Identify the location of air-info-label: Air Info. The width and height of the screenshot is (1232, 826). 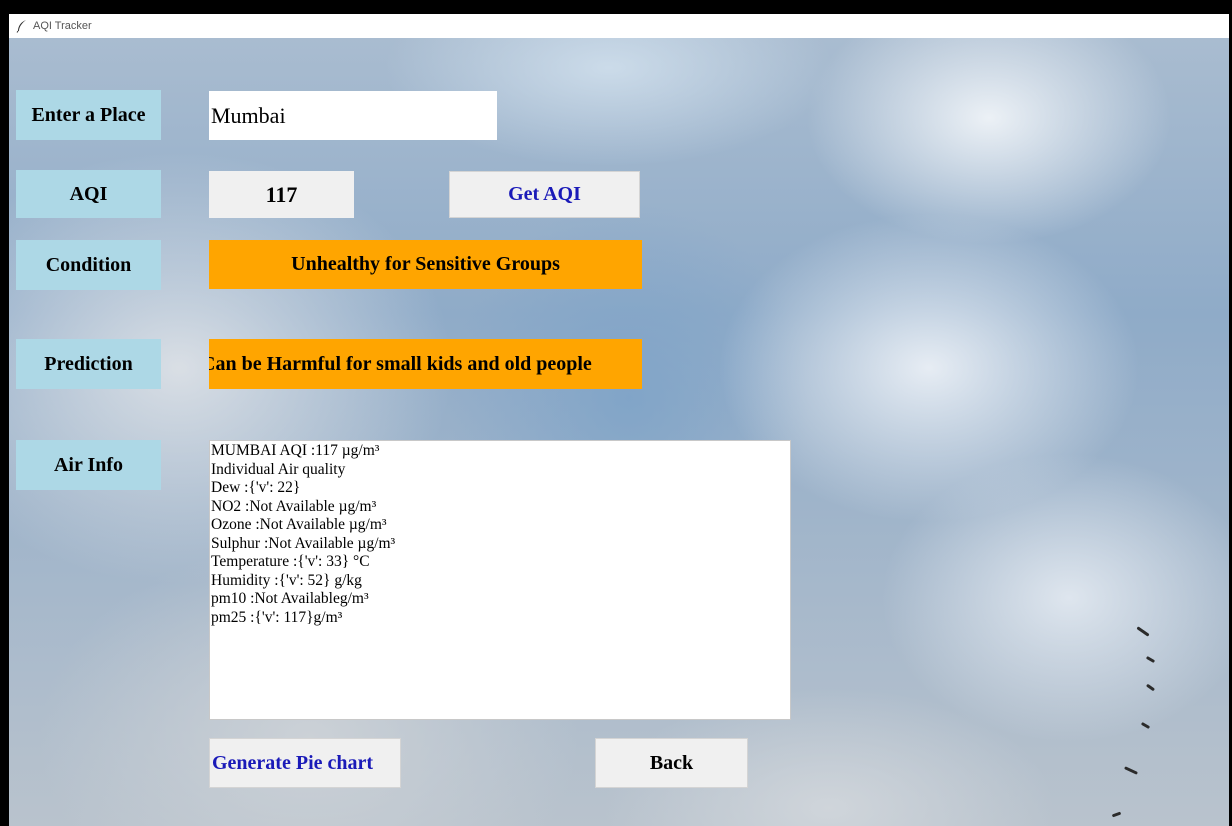
(88, 465).